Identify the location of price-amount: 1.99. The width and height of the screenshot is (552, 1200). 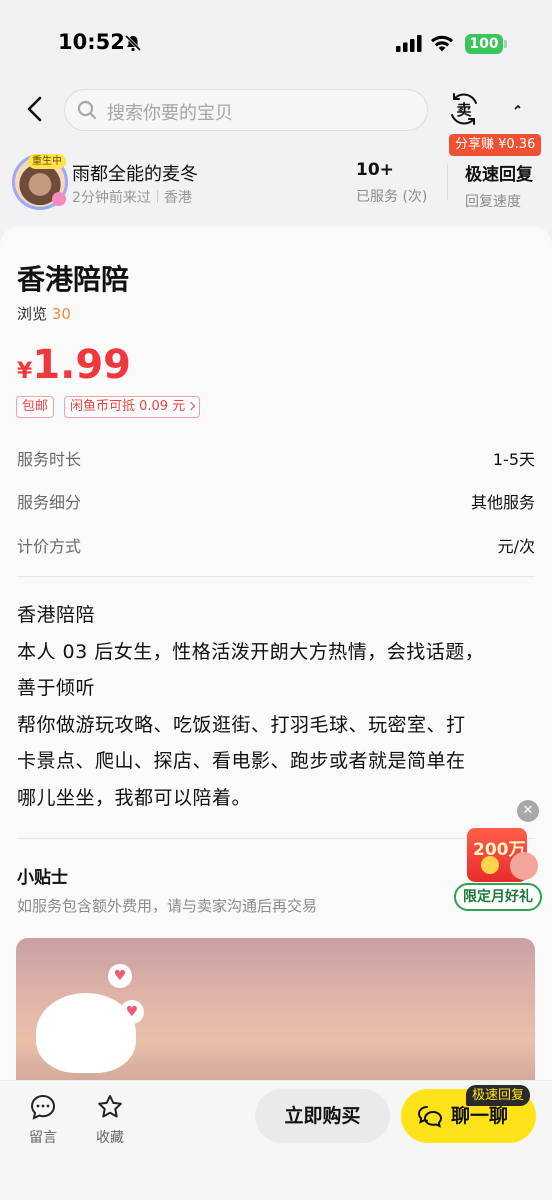
(82, 365).